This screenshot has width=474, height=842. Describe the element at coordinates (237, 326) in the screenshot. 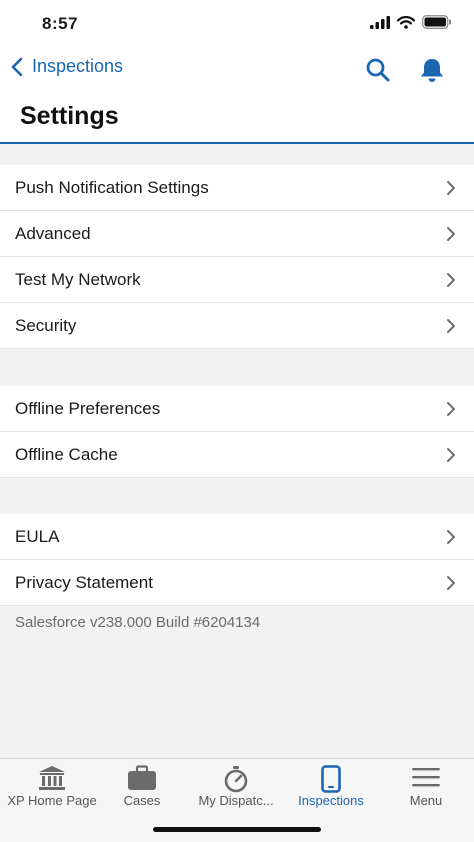

I see `security-item: Security` at that location.